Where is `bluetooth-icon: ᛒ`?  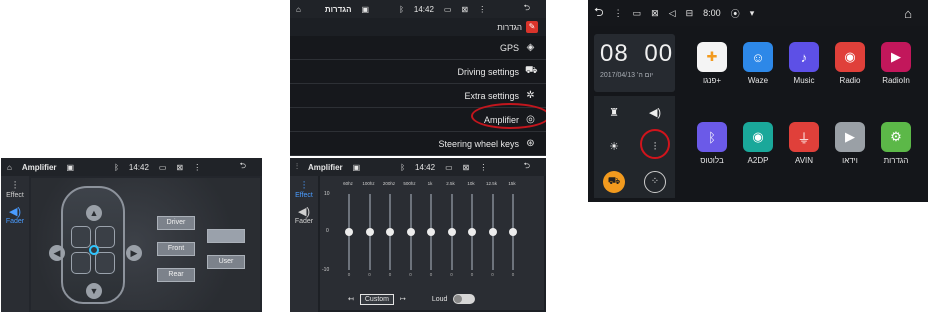 bluetooth-icon: ᛒ is located at coordinates (403, 167).